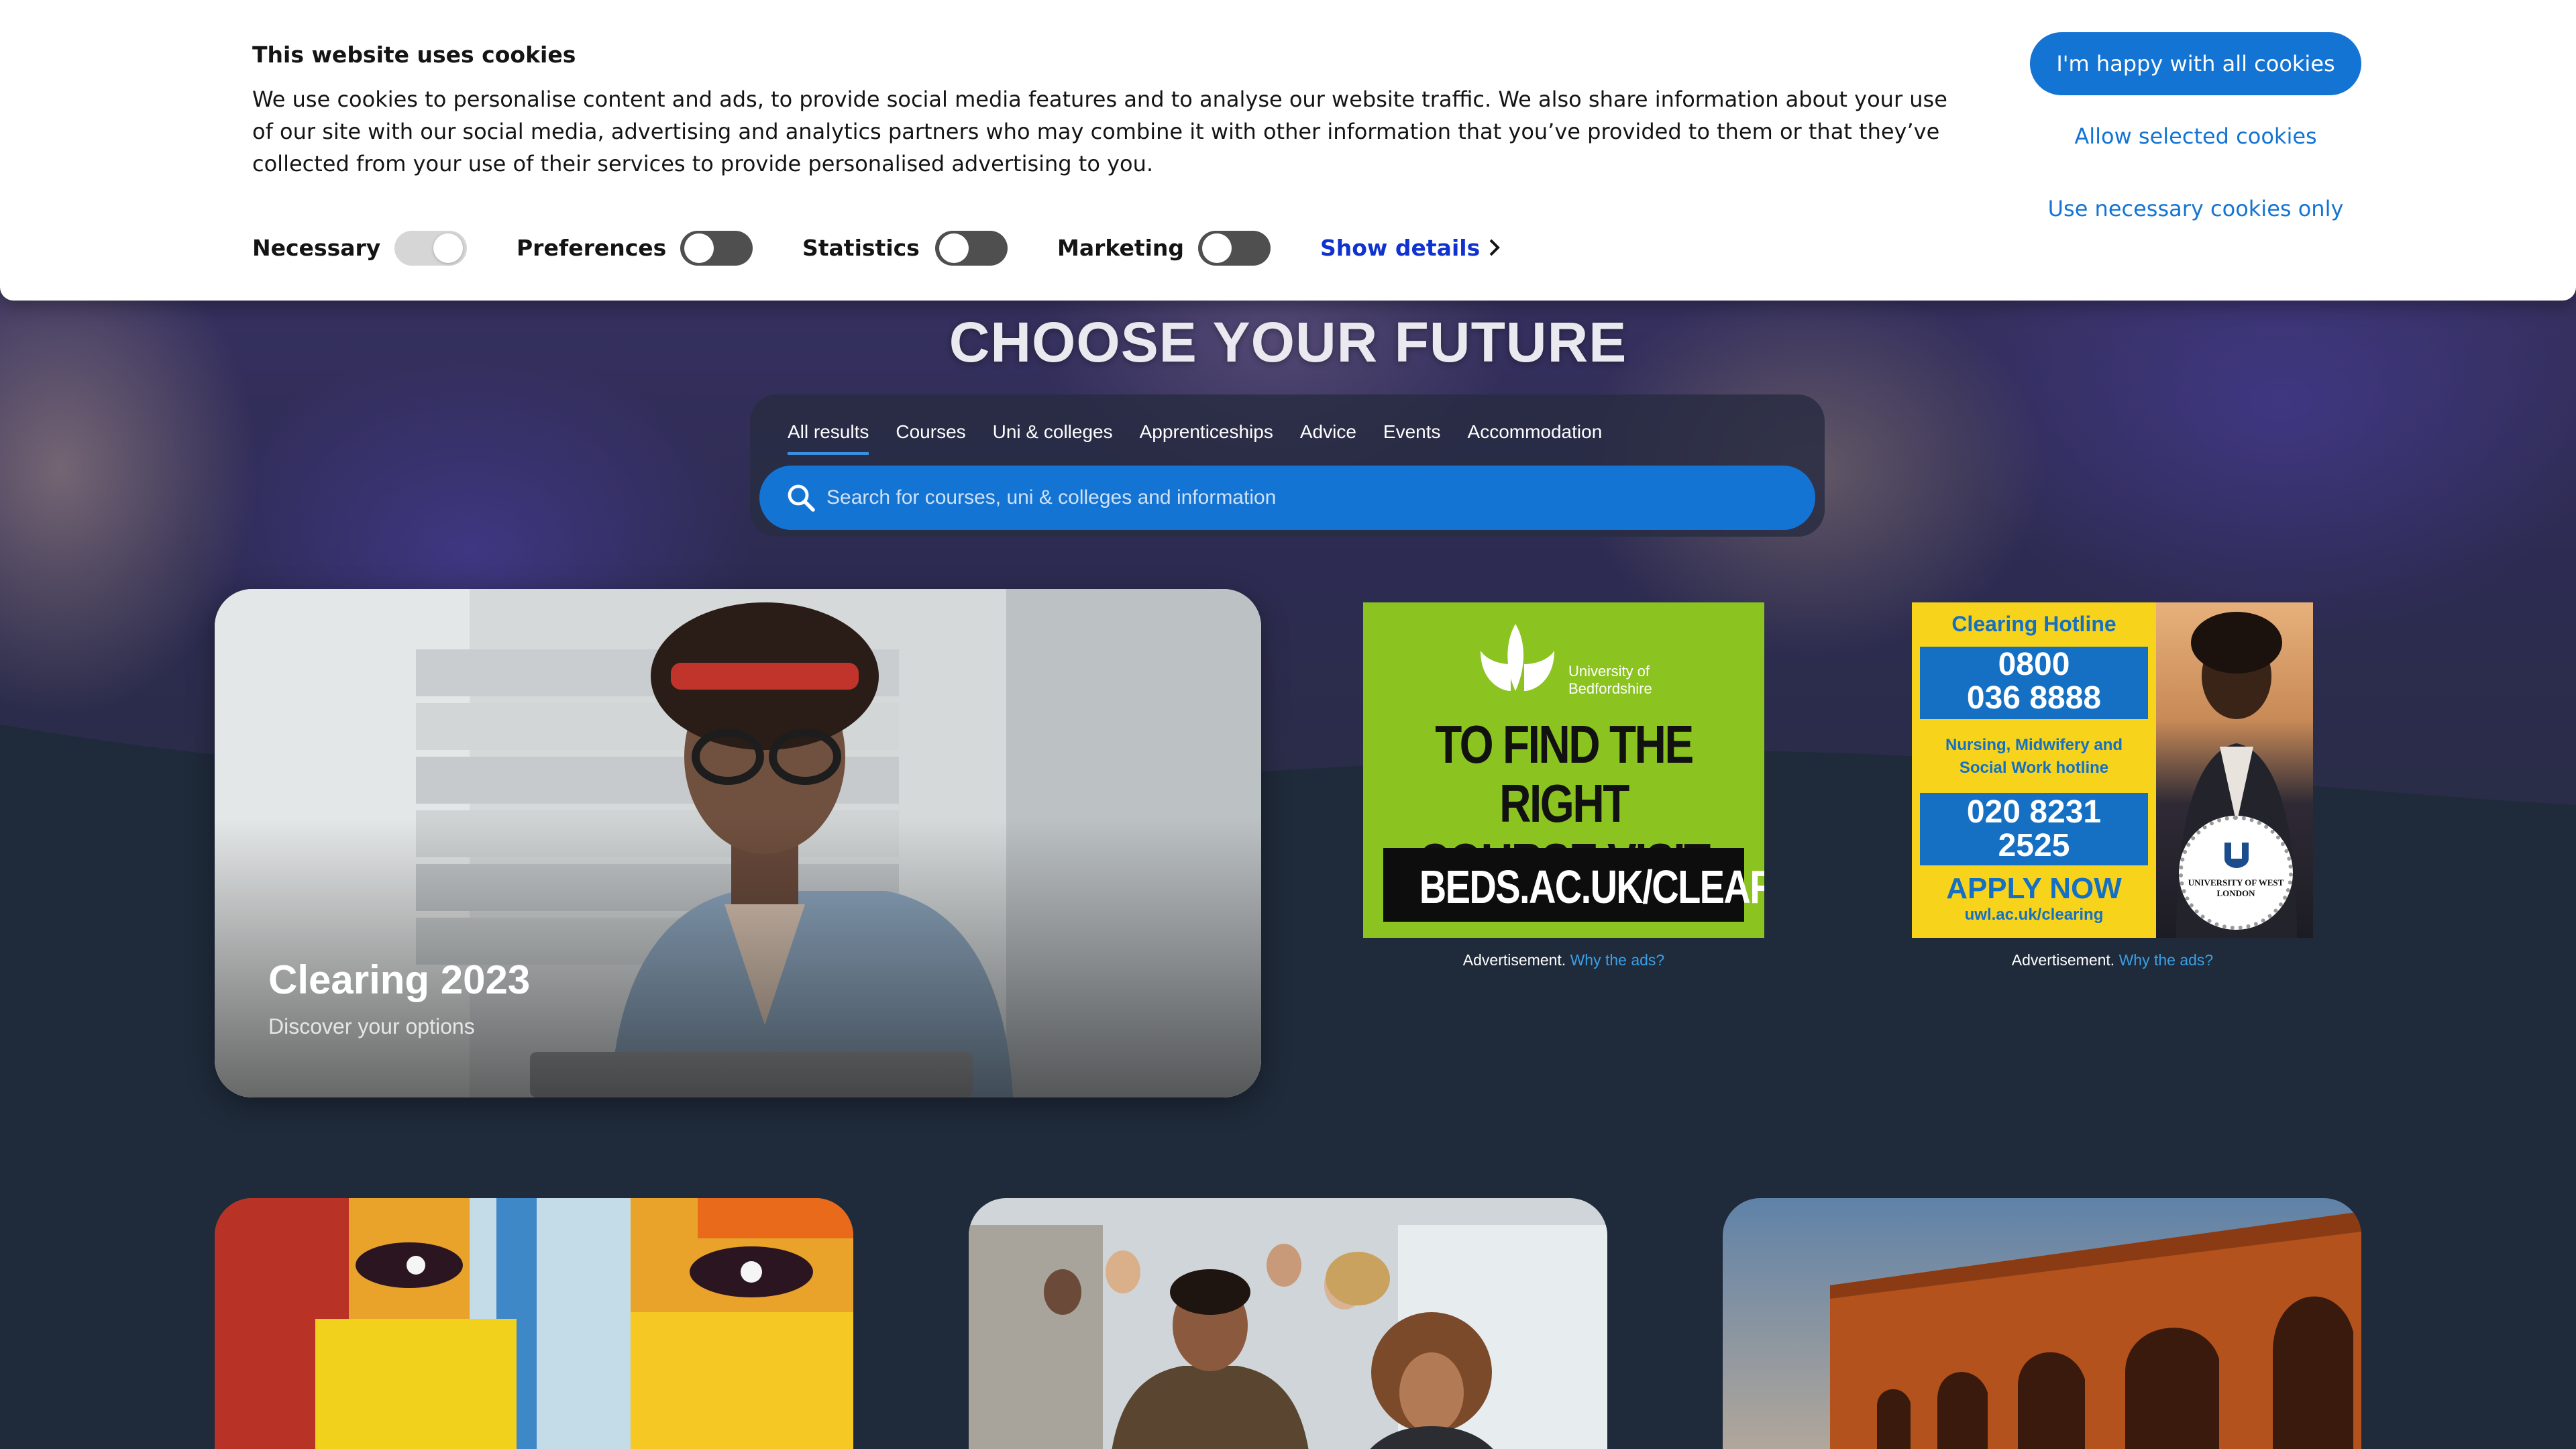 This screenshot has width=2576, height=1449. I want to click on uwl-hotline-label: Clearing Hotline, so click(2033, 624).